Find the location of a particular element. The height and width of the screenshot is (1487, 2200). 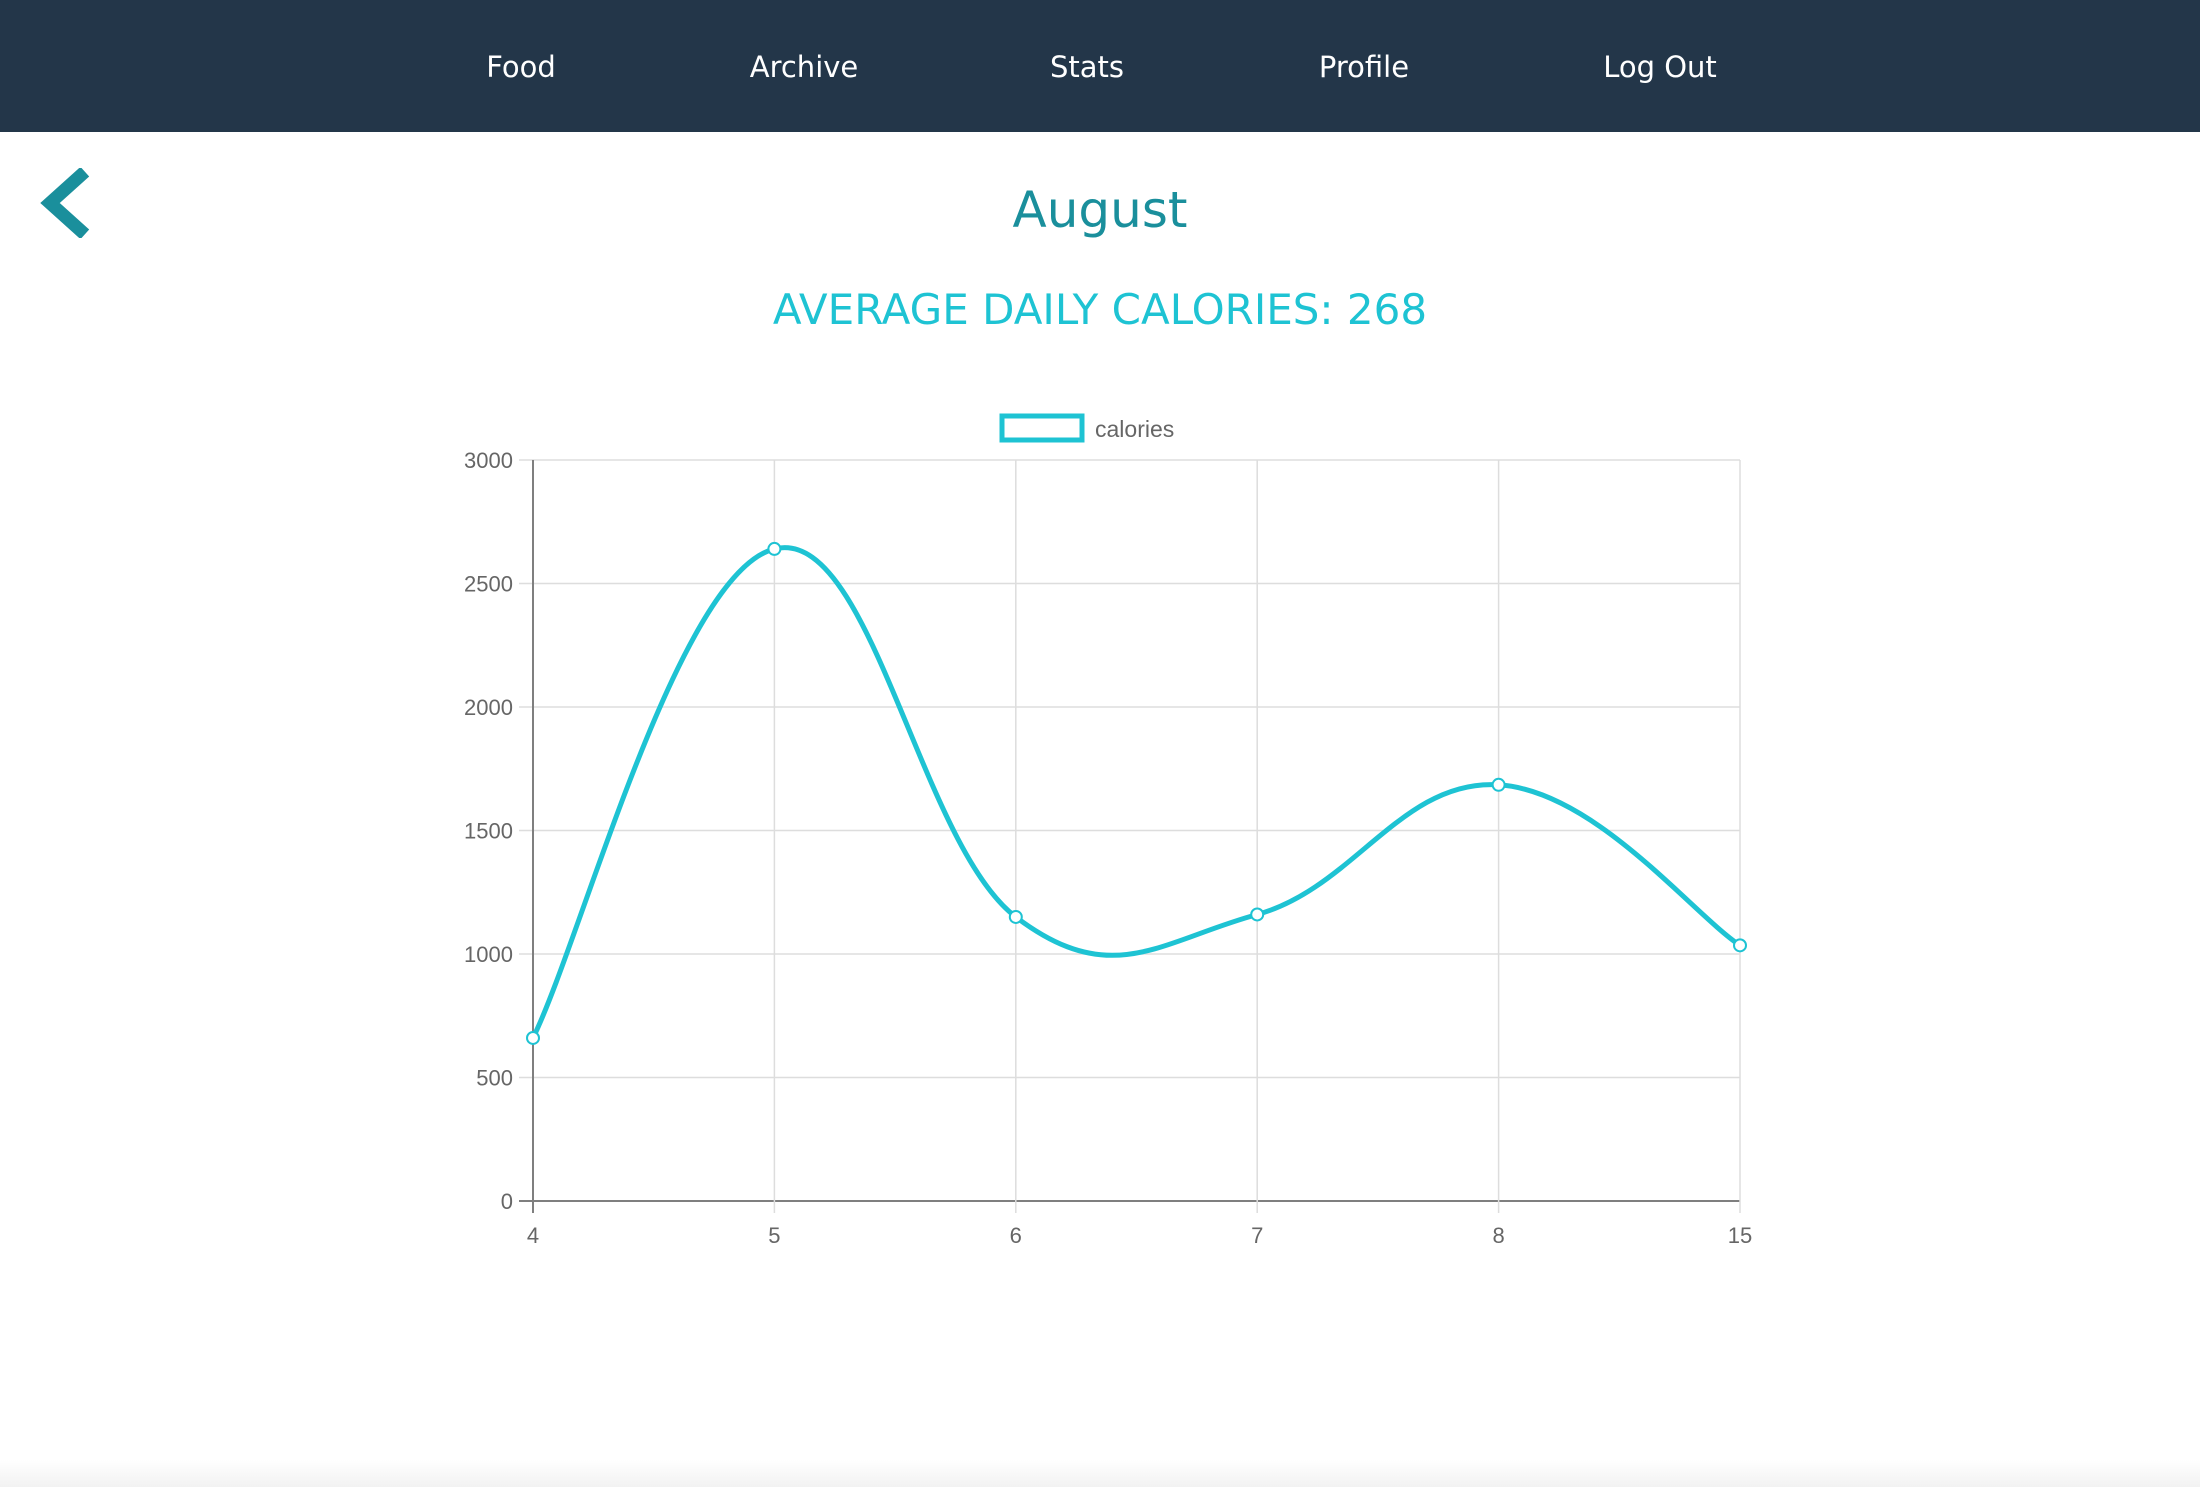

y-tick-label: 1000 is located at coordinates (488, 954).